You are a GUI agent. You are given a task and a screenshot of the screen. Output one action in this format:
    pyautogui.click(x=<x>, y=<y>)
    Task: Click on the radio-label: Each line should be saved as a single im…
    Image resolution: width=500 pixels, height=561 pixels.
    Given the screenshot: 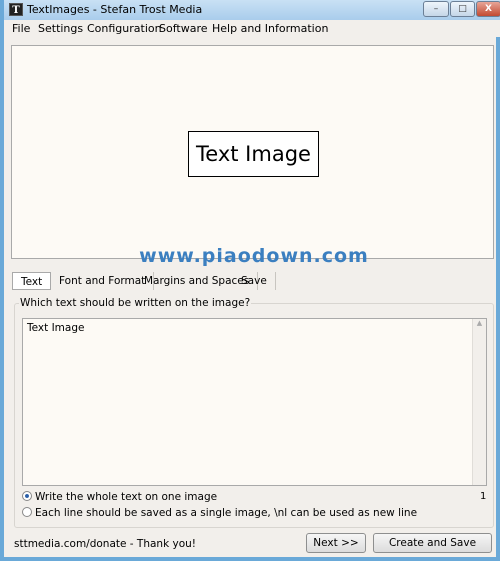 What is the action you would take?
    pyautogui.click(x=226, y=513)
    